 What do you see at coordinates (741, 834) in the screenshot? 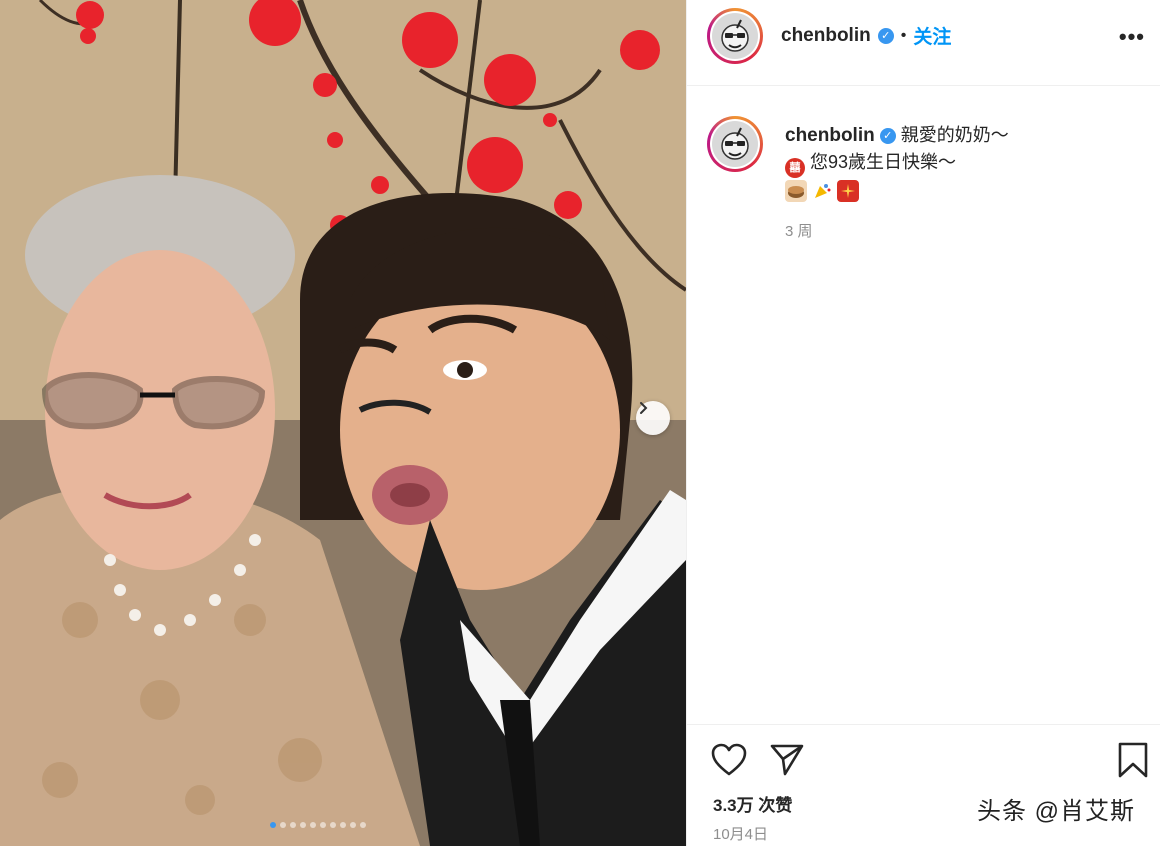
I see `post-date: 10月4日` at bounding box center [741, 834].